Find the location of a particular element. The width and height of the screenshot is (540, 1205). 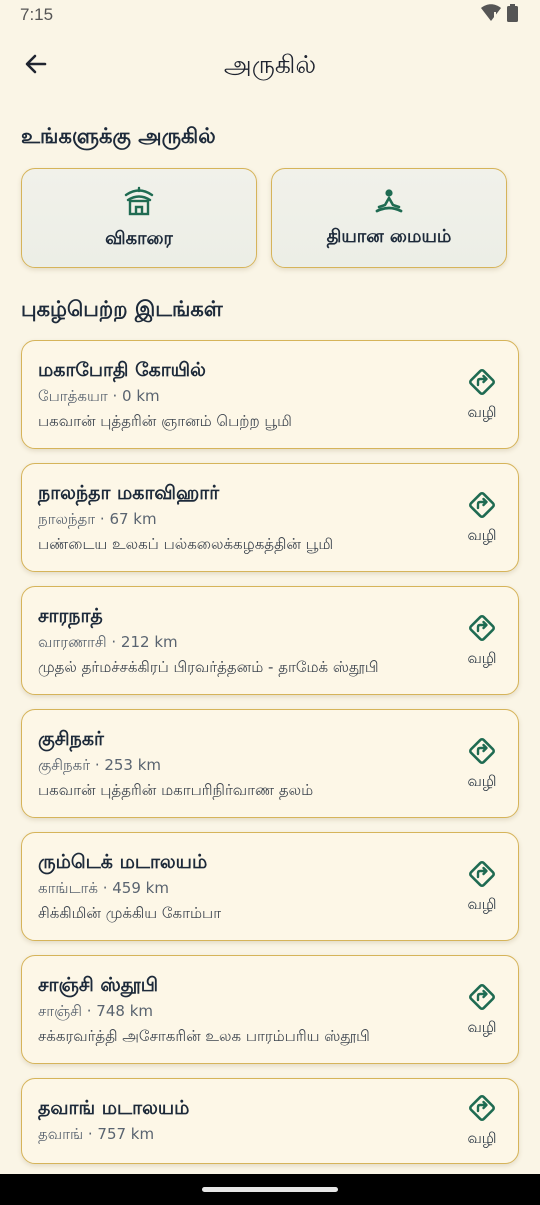

page-title: அருகில் is located at coordinates (270, 64).